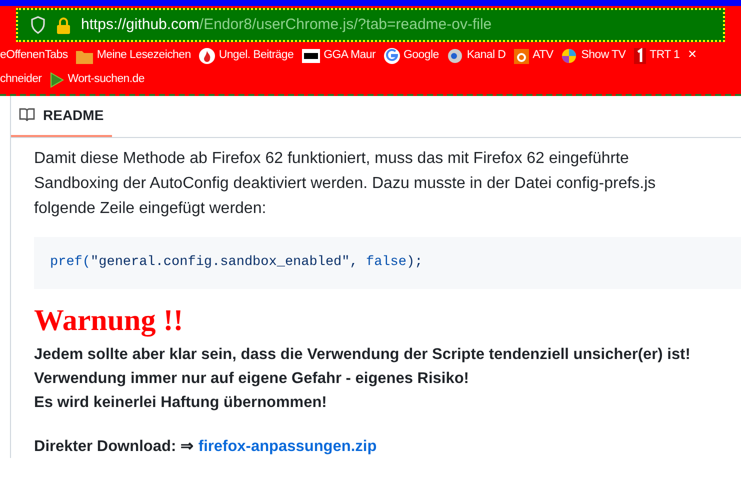 Image resolution: width=741 pixels, height=478 pixels. I want to click on bookmark: GGA Maur, so click(339, 56).